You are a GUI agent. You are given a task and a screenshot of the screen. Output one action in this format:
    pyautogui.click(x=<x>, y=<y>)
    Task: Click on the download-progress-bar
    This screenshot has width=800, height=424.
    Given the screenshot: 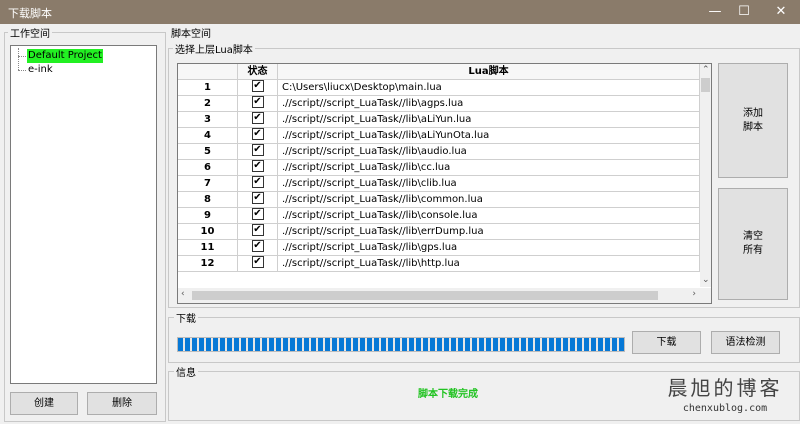 What is the action you would take?
    pyautogui.click(x=401, y=344)
    